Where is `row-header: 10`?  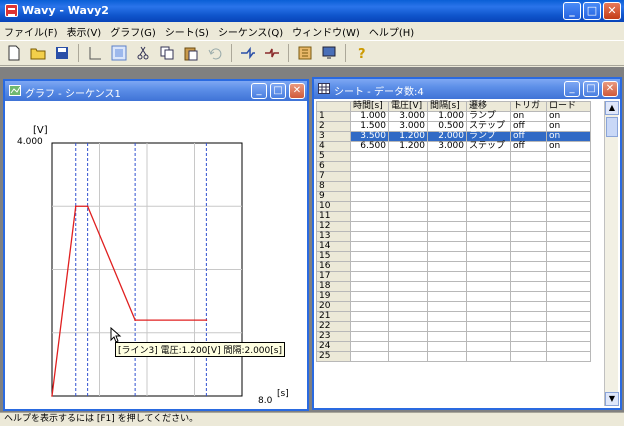 row-header: 10 is located at coordinates (333, 206).